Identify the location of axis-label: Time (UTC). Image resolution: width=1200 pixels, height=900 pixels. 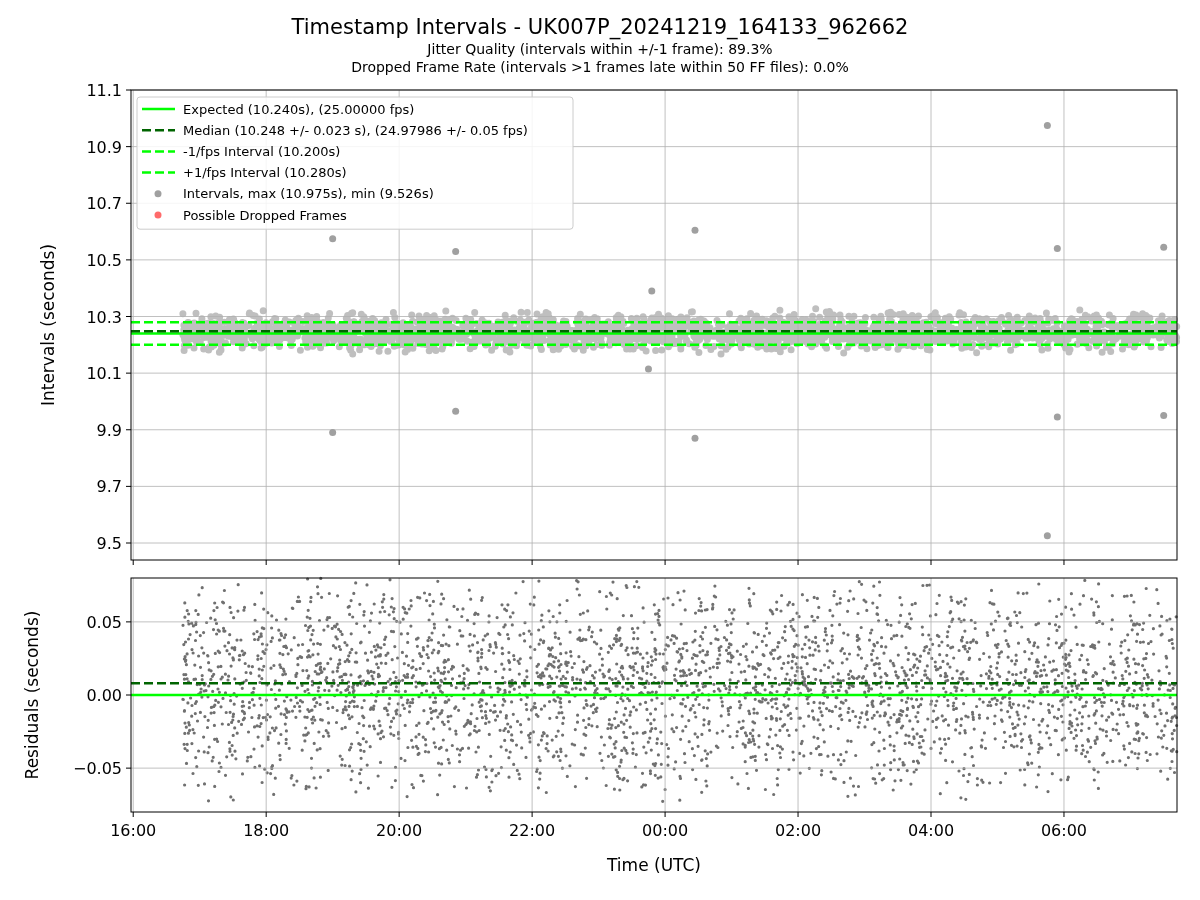
(654, 865).